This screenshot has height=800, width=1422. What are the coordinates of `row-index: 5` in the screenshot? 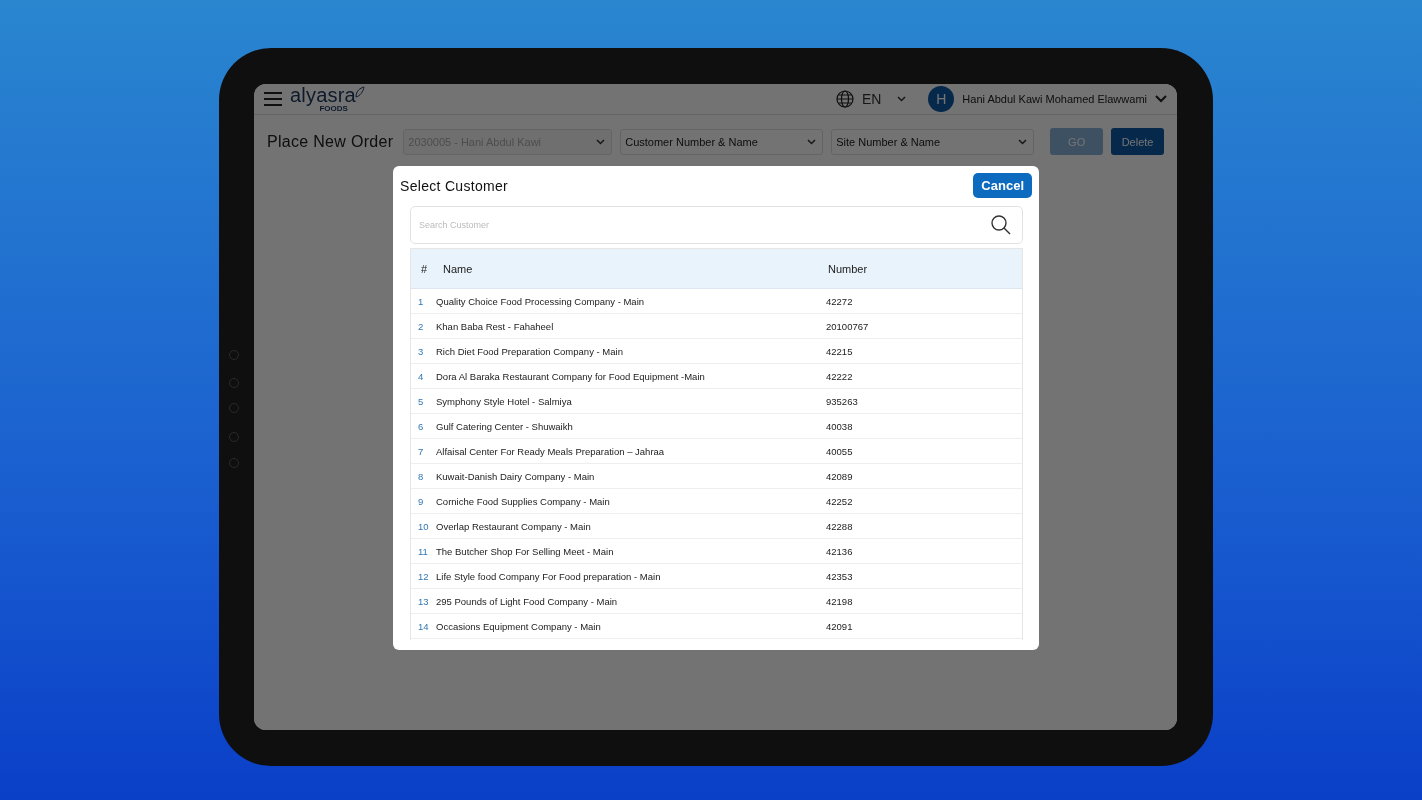 It's located at (421, 401).